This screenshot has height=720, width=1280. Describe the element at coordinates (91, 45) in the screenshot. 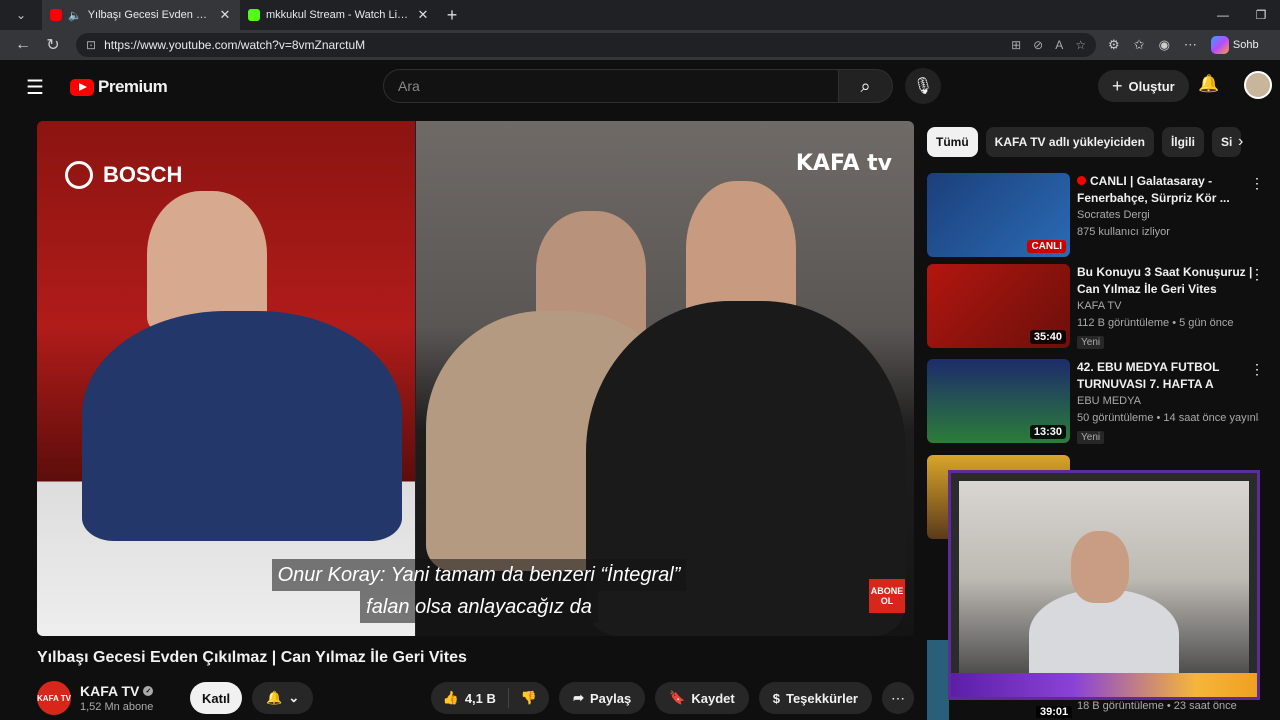

I see `site-info-icon: ⊡` at that location.